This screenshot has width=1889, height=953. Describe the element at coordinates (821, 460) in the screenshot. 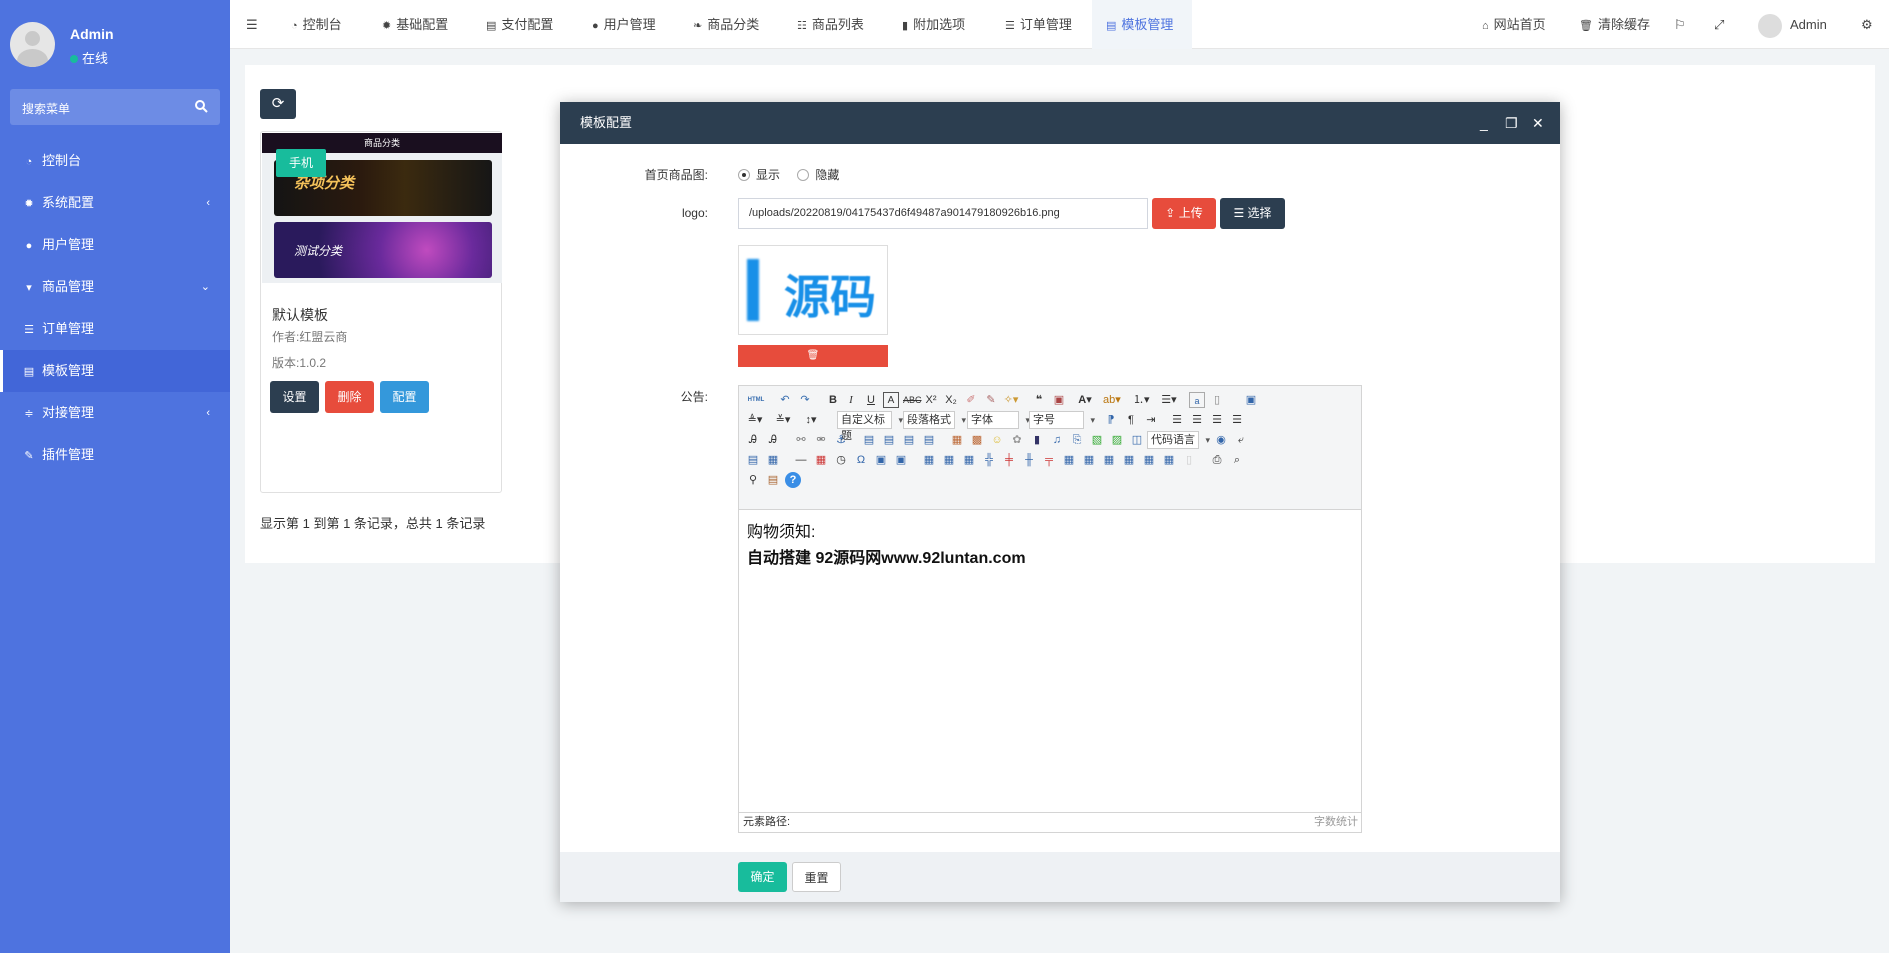

I see `date-icon: ▦` at that location.